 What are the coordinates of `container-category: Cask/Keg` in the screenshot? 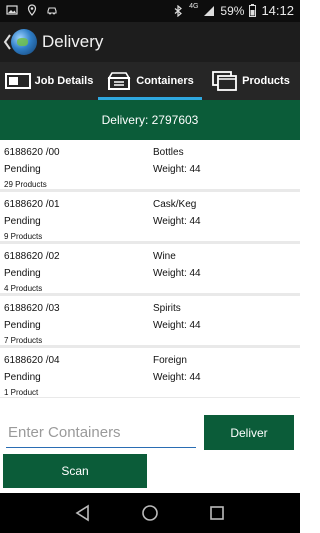 It's located at (175, 204).